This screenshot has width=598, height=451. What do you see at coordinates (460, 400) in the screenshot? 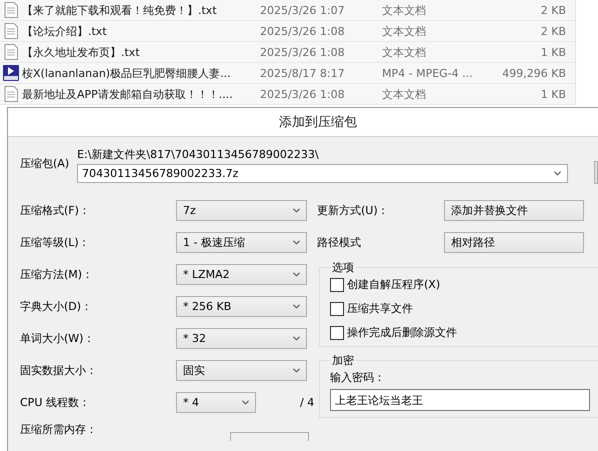
I see `password-field: 上老王论坛当老王` at bounding box center [460, 400].